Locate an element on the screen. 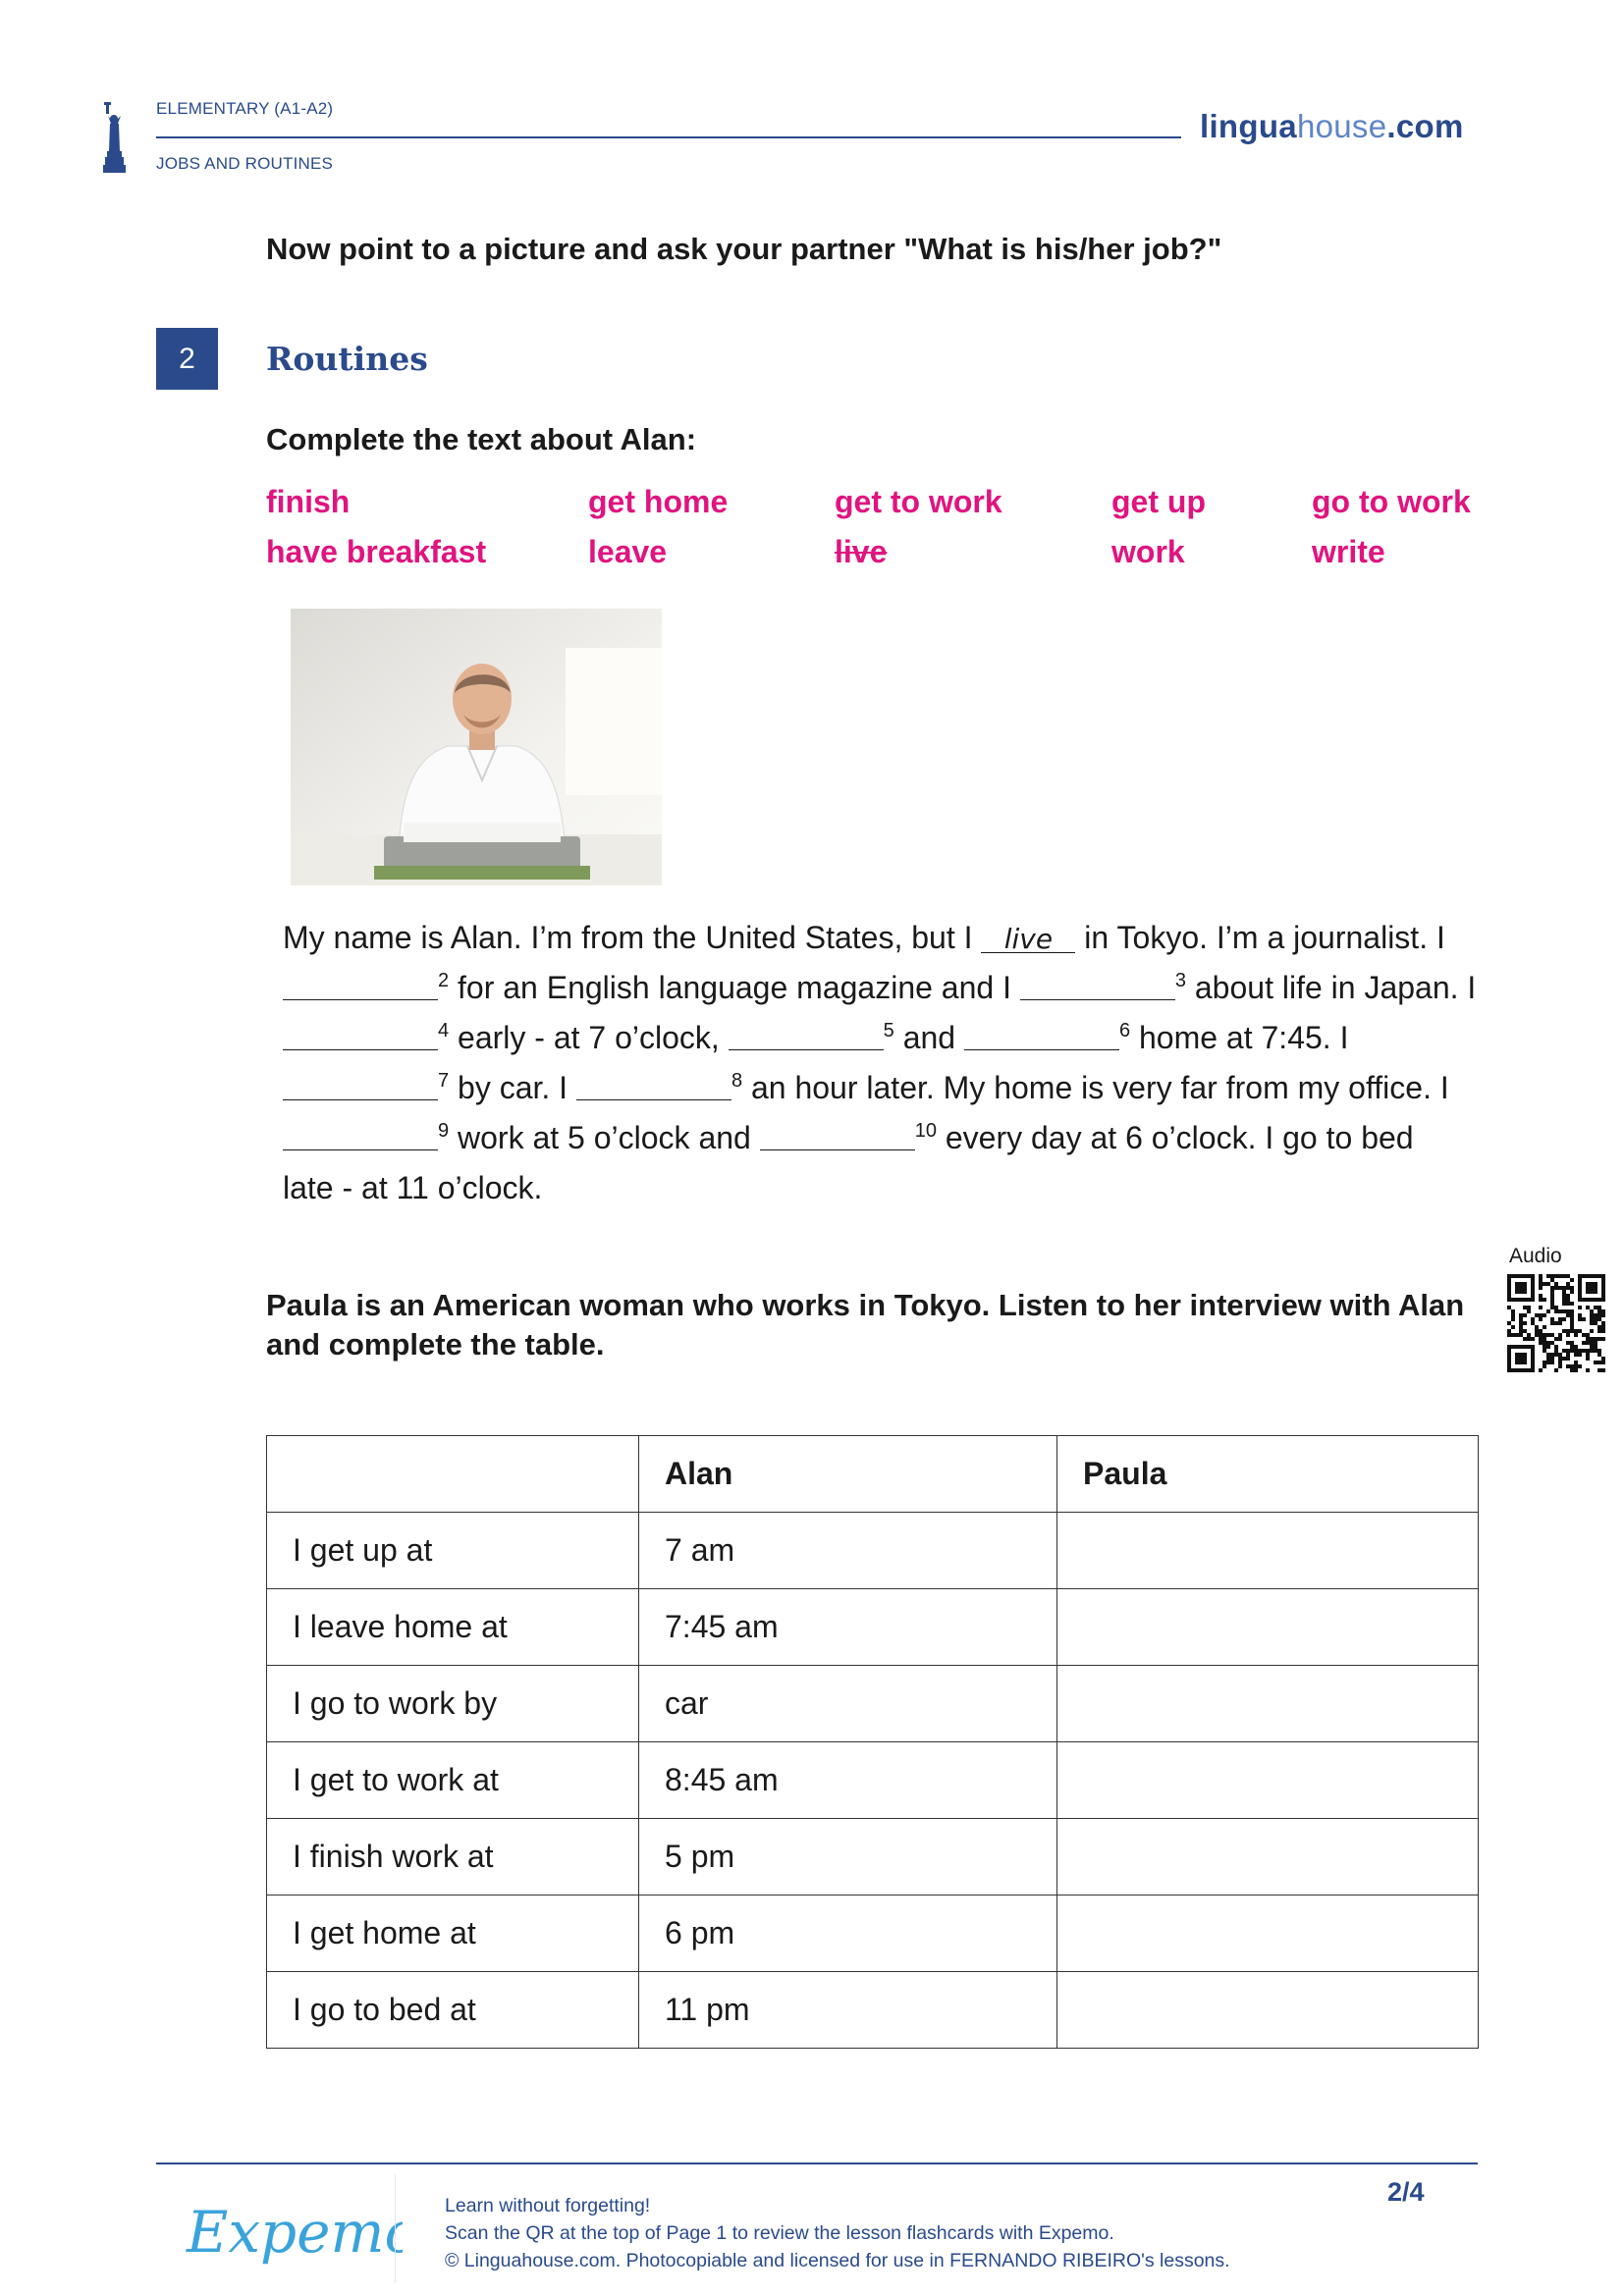 This screenshot has height=2296, width=1624. table-row: I finish work at 5 pm is located at coordinates (872, 1857).